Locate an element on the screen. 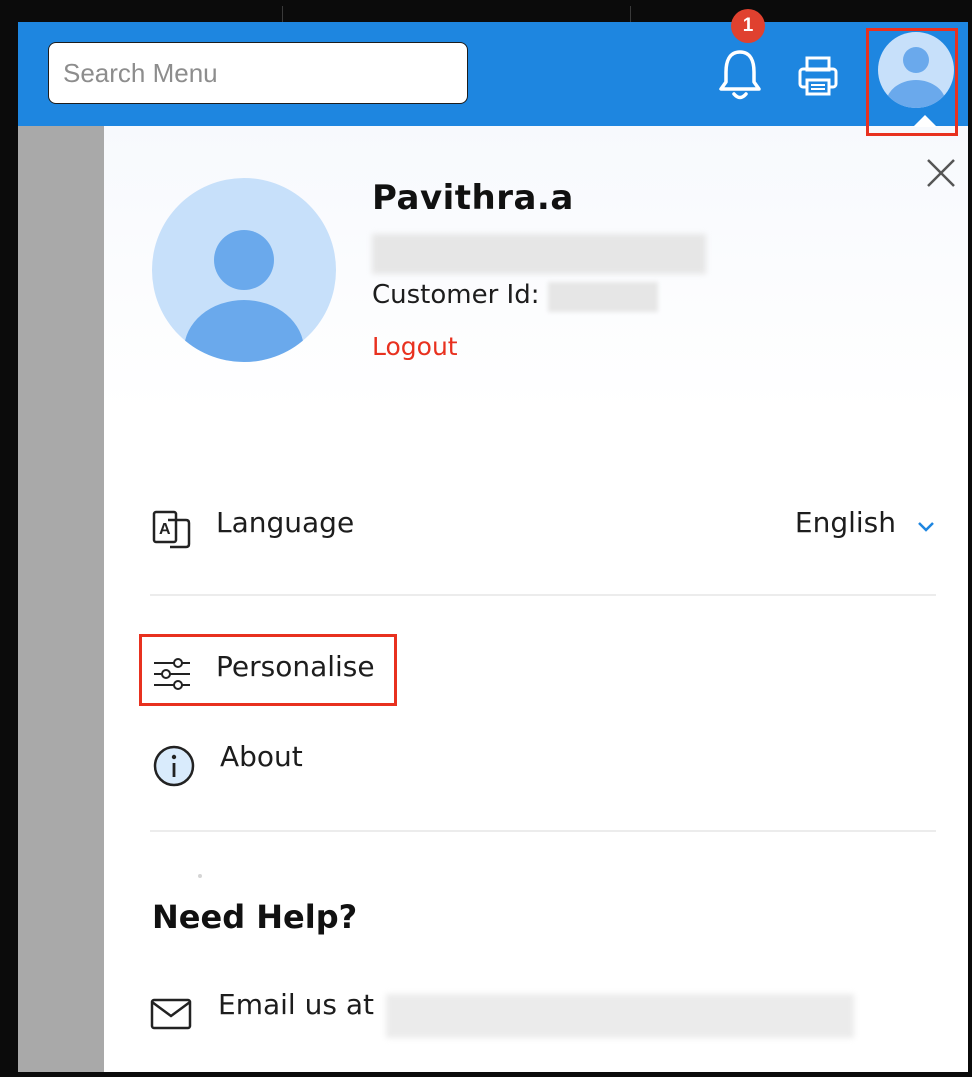 The height and width of the screenshot is (1077, 972). personalise-label: Personalise is located at coordinates (295, 666).